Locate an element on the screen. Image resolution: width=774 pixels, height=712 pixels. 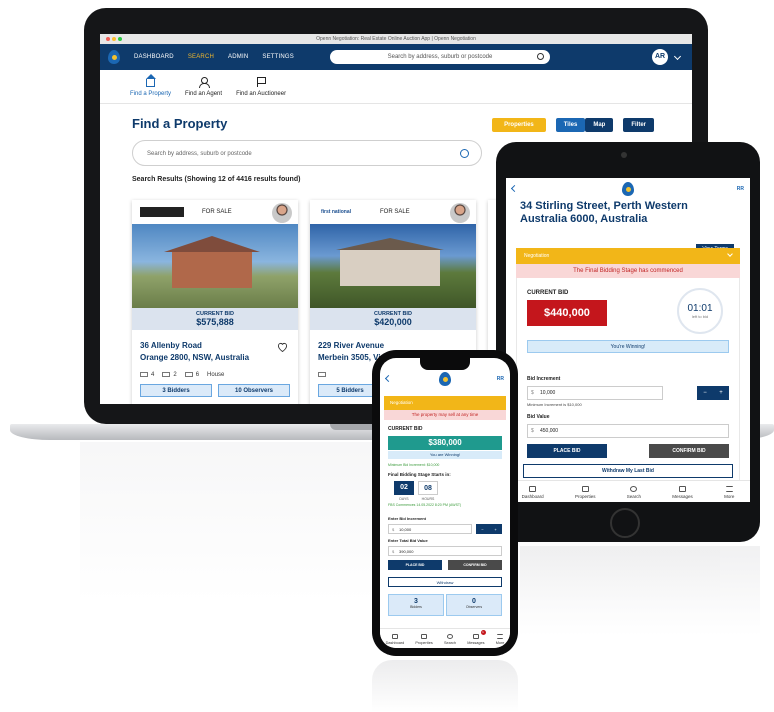
bid-value-input: 450,000 is located at coordinates (628, 431).